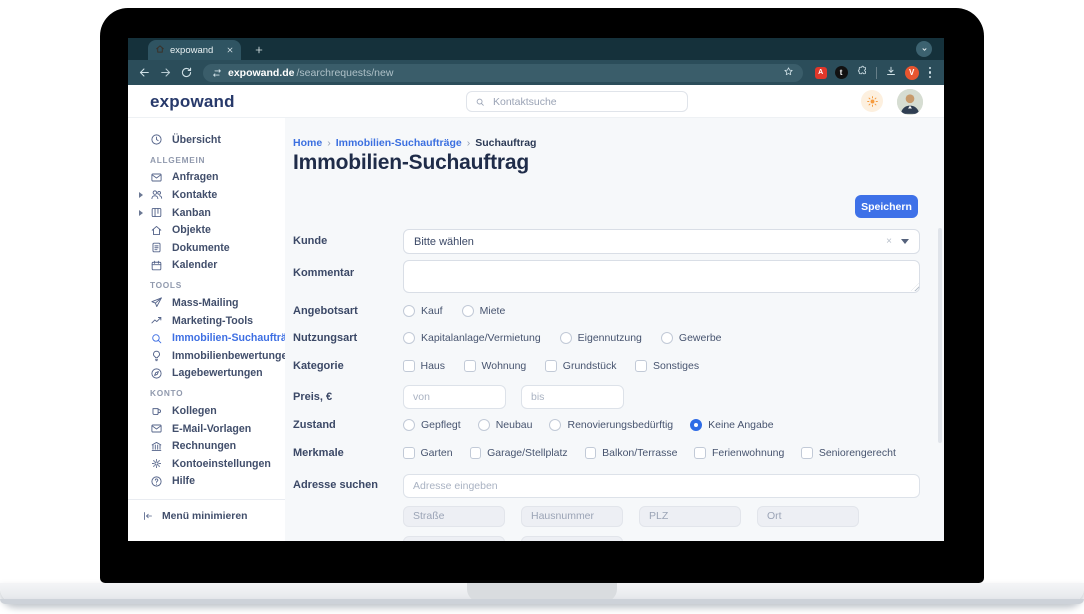 The width and height of the screenshot is (1084, 614). Describe the element at coordinates (661, 276) in the screenshot. I see `kommentar-textarea` at that location.